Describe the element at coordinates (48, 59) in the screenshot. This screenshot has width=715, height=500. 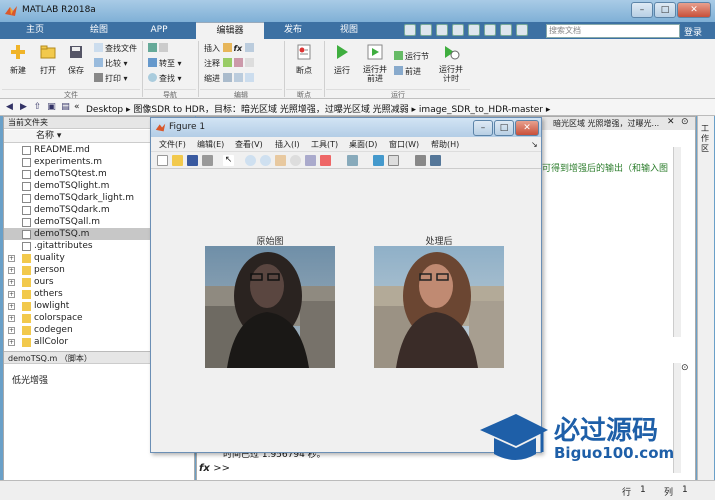
I see `open-button: 打开` at that location.